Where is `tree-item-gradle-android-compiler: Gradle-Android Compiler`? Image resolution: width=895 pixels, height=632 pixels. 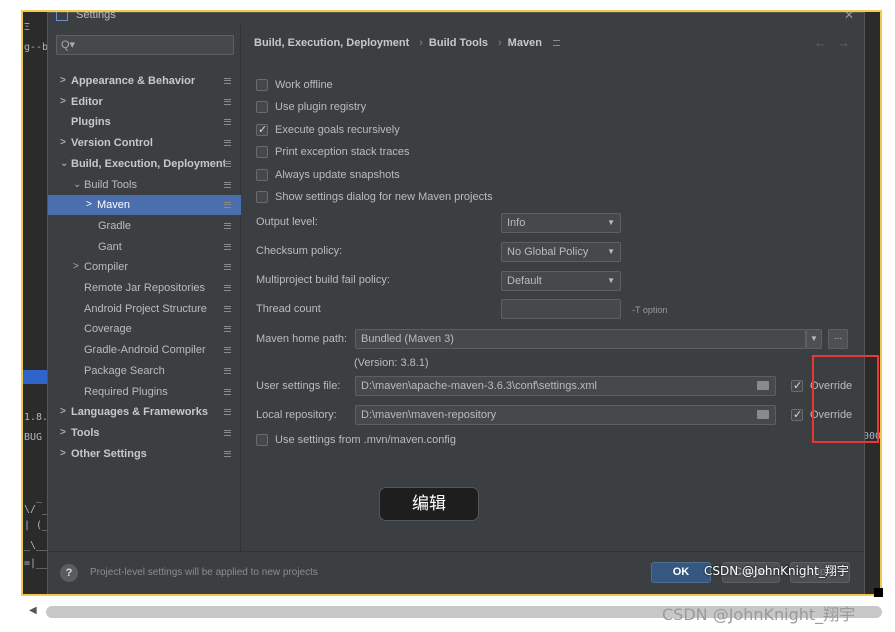
tree-item-gradle-android-compiler: Gradle-Android Compiler is located at coordinates (144, 350).